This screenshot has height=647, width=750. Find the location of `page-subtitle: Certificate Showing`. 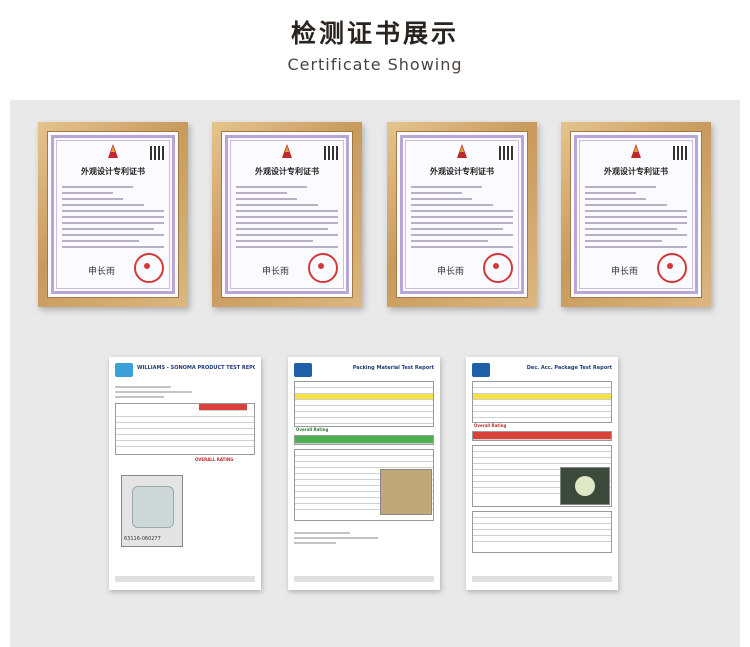

page-subtitle: Certificate Showing is located at coordinates (375, 64).